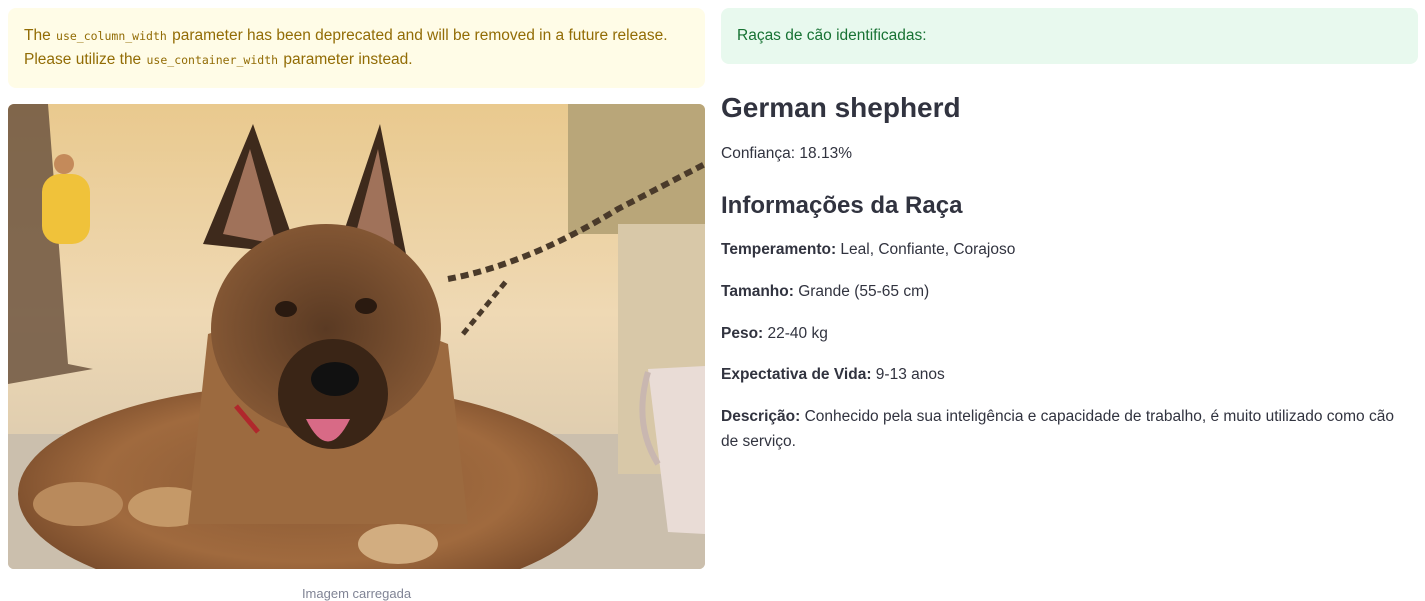 This screenshot has width=1425, height=601. Describe the element at coordinates (1066, 249) in the screenshot. I see `info-temperament: Temperamento: Leal, Confiante, Corajoso` at that location.